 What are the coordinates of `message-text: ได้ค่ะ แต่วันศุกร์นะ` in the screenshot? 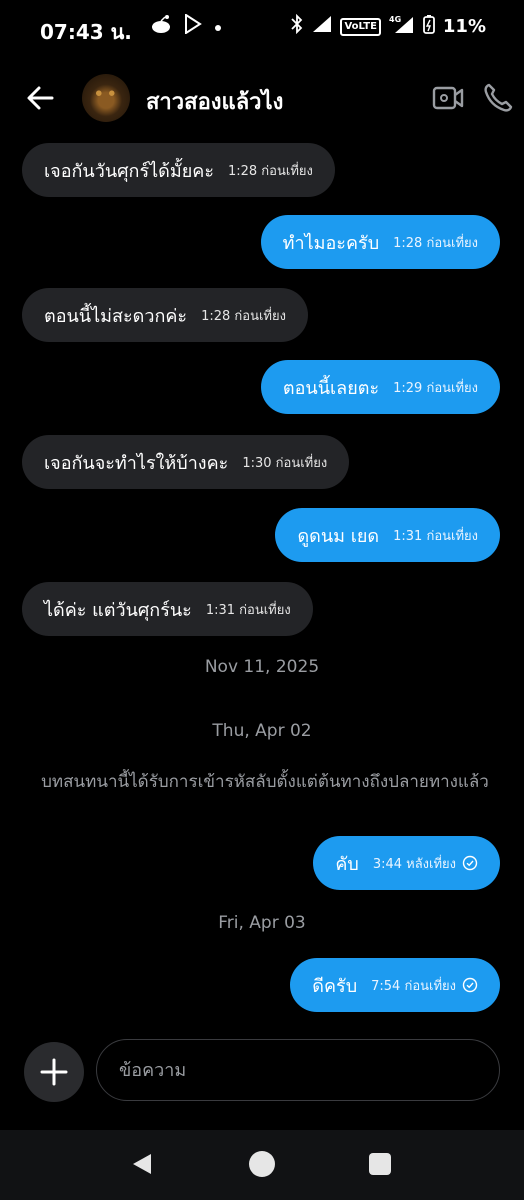 It's located at (118, 610).